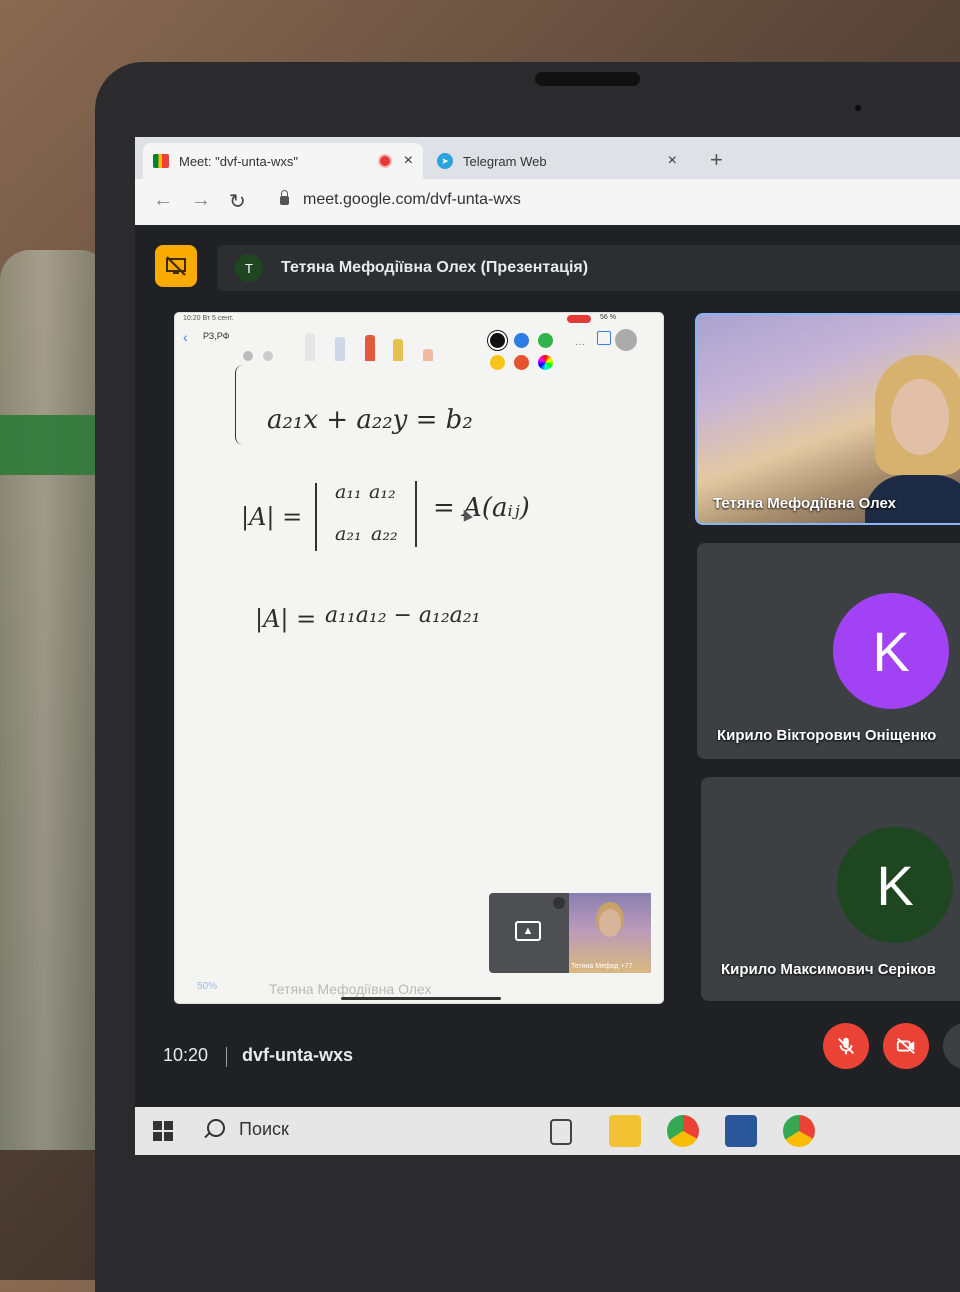  I want to click on presenter-avatar: T, so click(249, 268).